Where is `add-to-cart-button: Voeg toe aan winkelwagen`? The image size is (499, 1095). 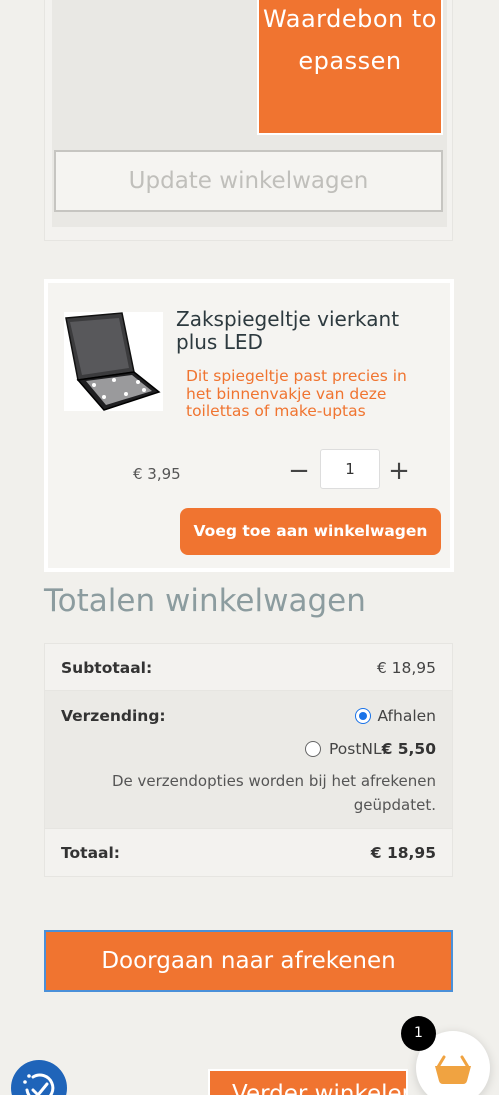 add-to-cart-button: Voeg toe aan winkelwagen is located at coordinates (310, 531).